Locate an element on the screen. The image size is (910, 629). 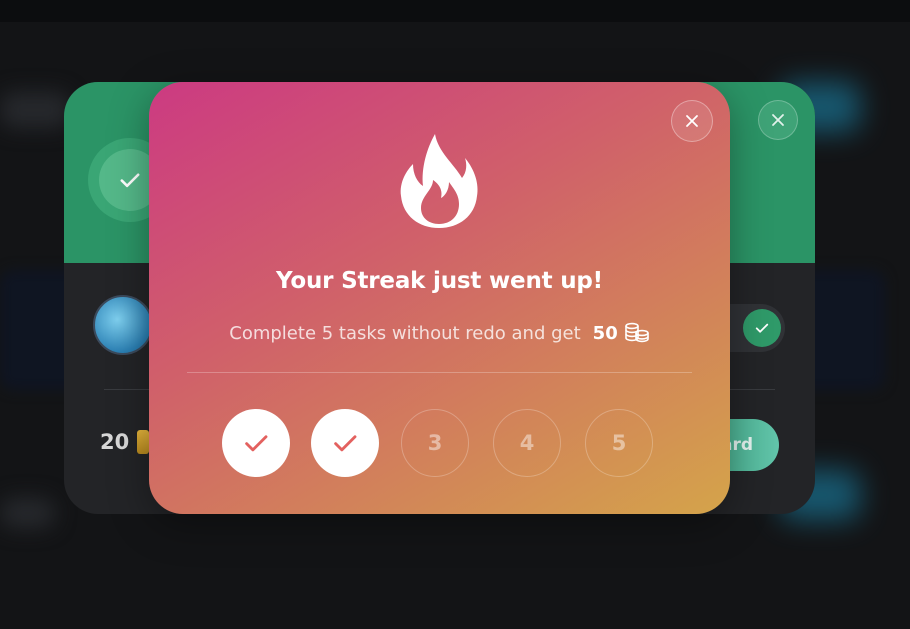
streak-step-3: 3 is located at coordinates (435, 443).